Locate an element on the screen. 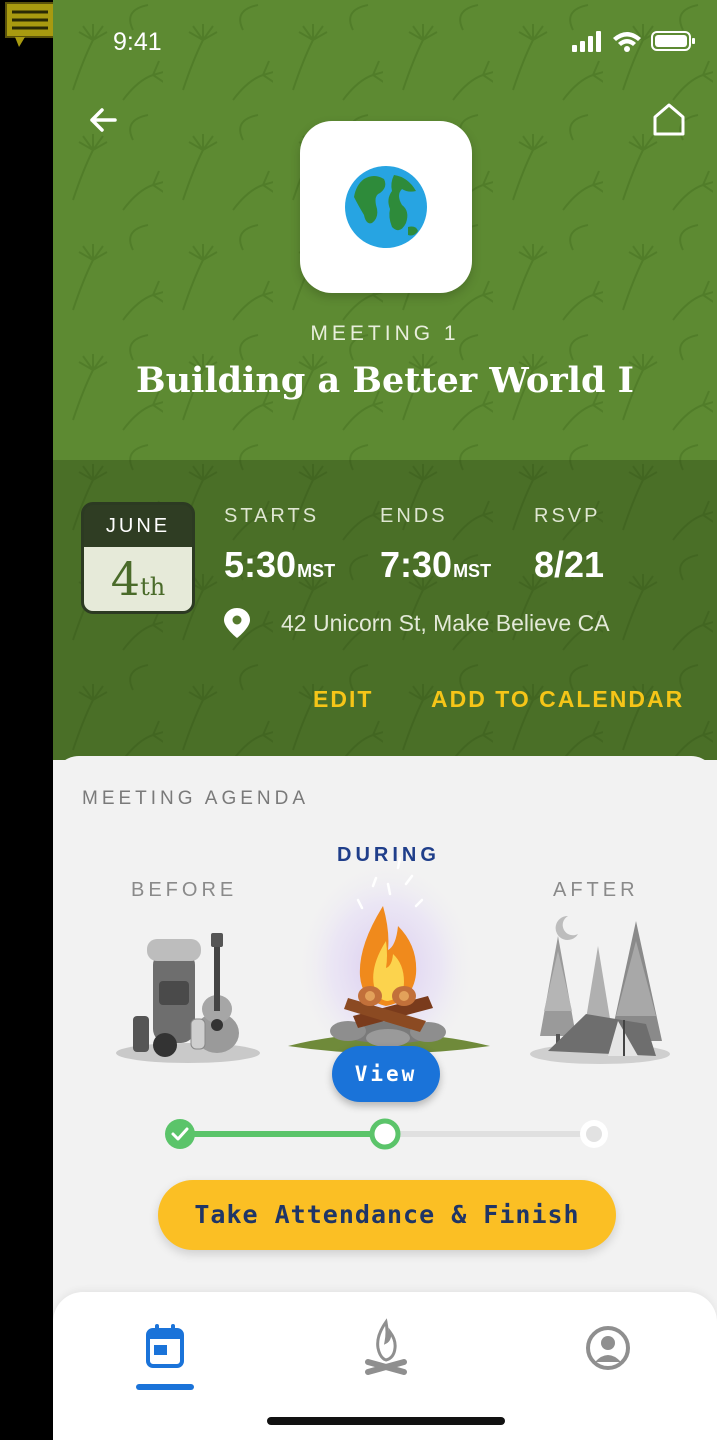  bottom-tab-bar is located at coordinates (385, 1366).